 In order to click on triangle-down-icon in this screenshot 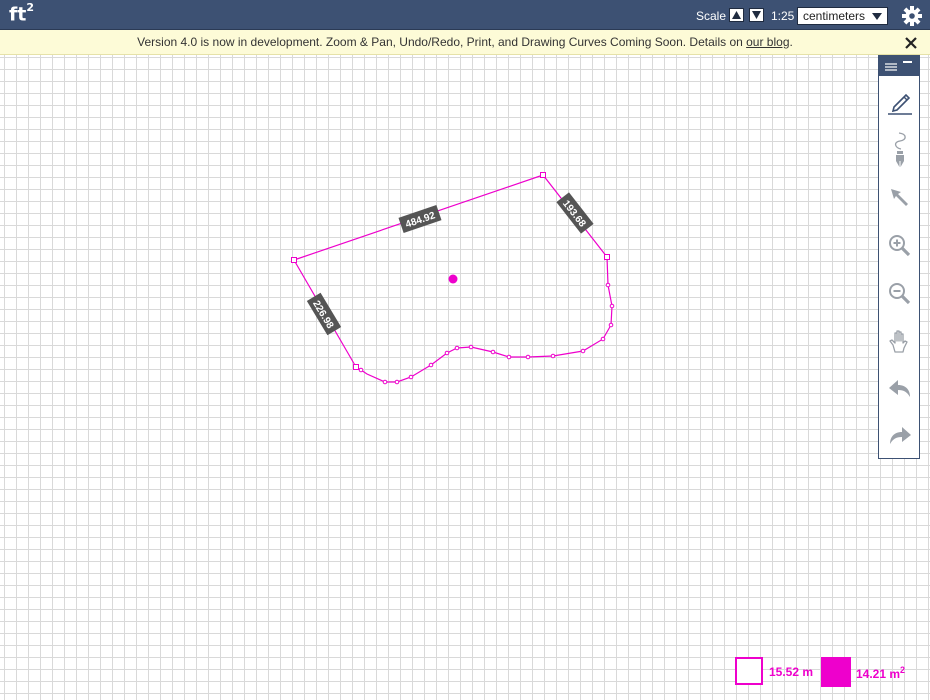, I will do `click(756, 15)`.